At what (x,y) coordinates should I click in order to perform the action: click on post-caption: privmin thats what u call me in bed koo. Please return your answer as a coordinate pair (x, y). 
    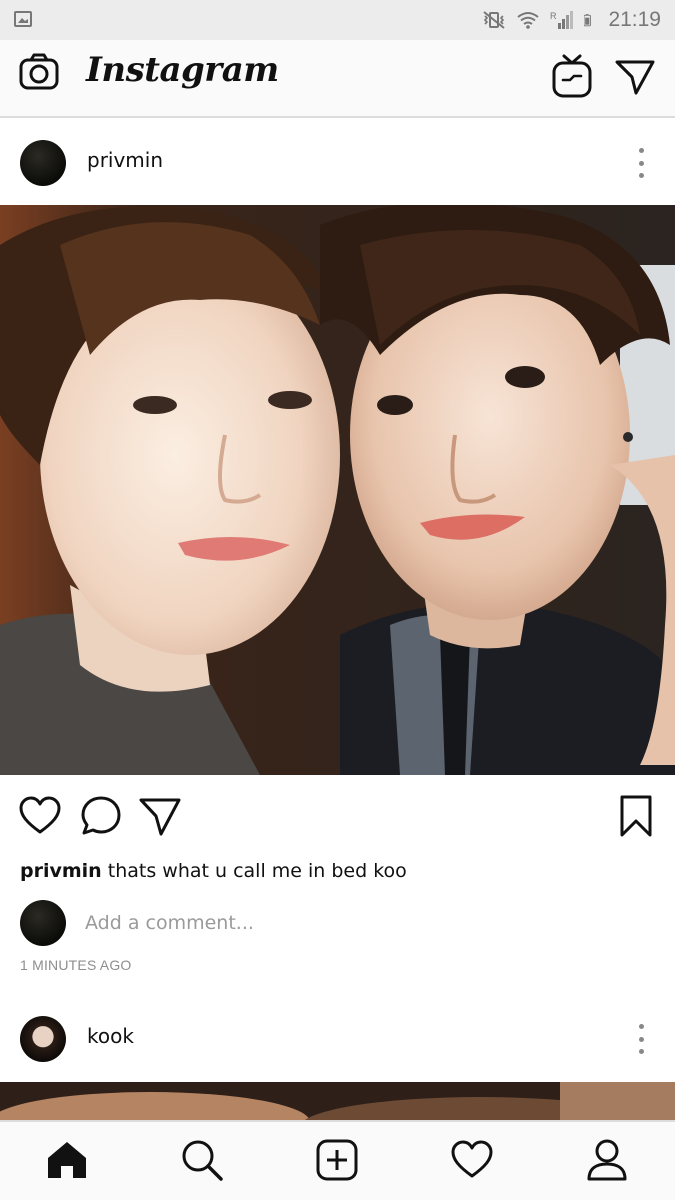
    Looking at the image, I should click on (213, 871).